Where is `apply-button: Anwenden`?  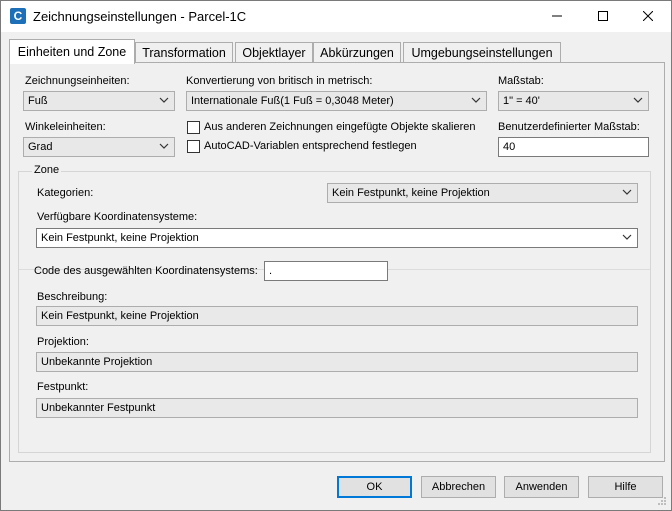 apply-button: Anwenden is located at coordinates (541, 487).